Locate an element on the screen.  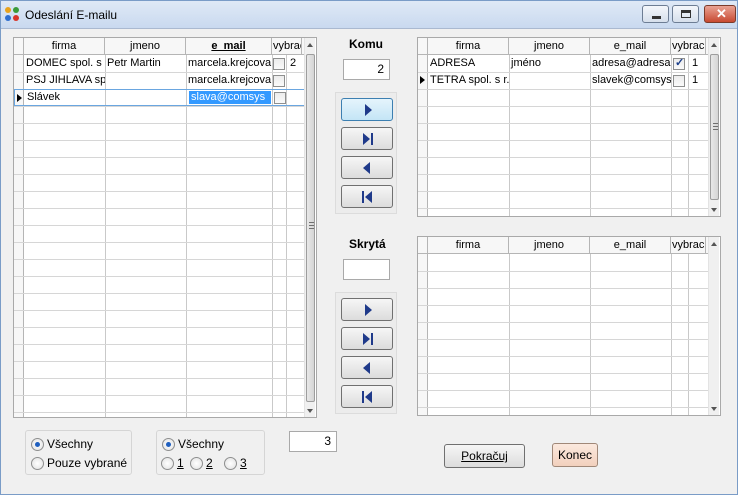
cell-firma: PSJ JIHLAVA sp is located at coordinates (64, 80).